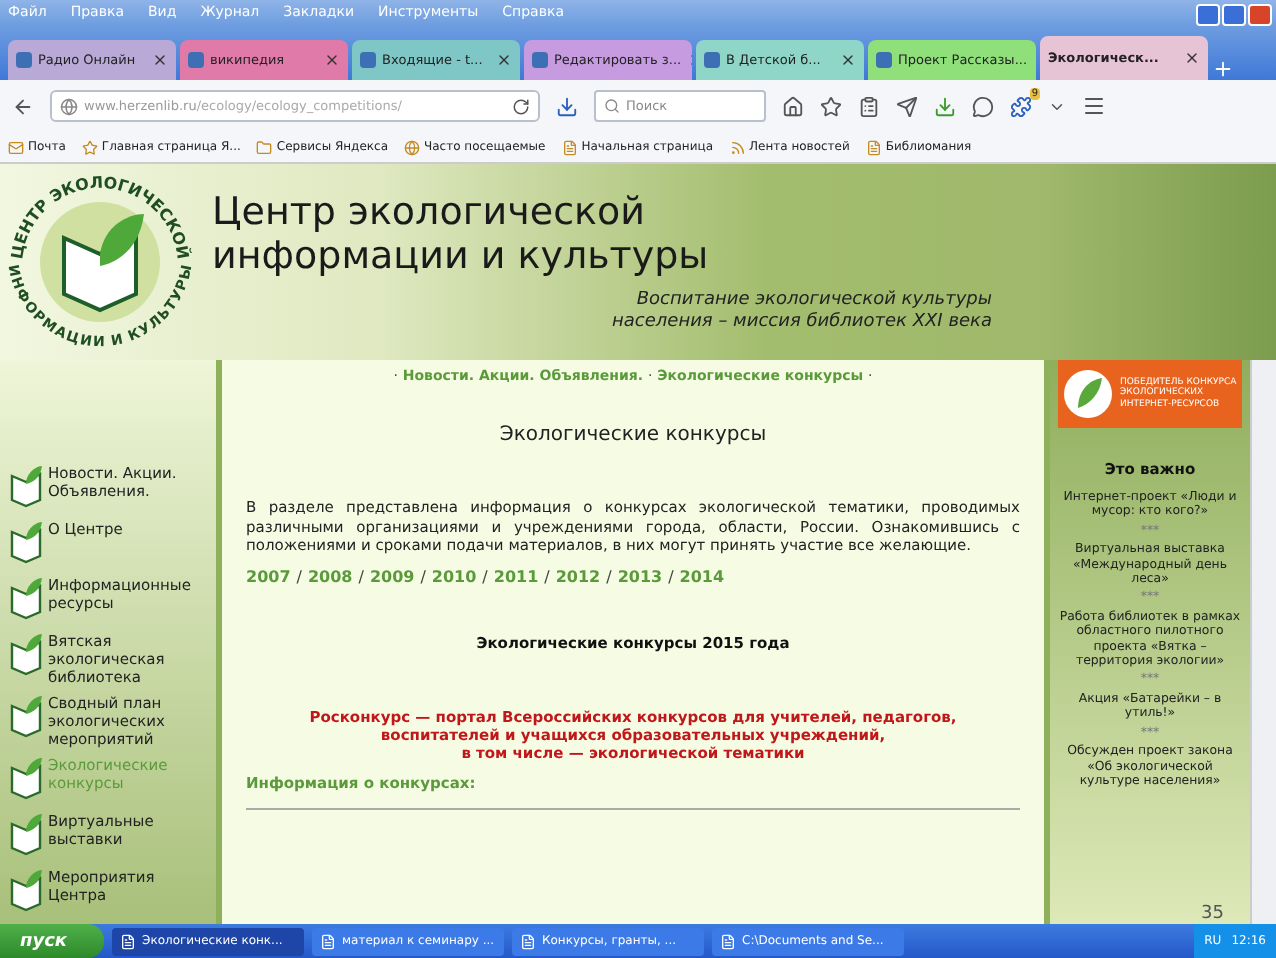  What do you see at coordinates (1223, 69) in the screenshot?
I see `new-tab-icon` at bounding box center [1223, 69].